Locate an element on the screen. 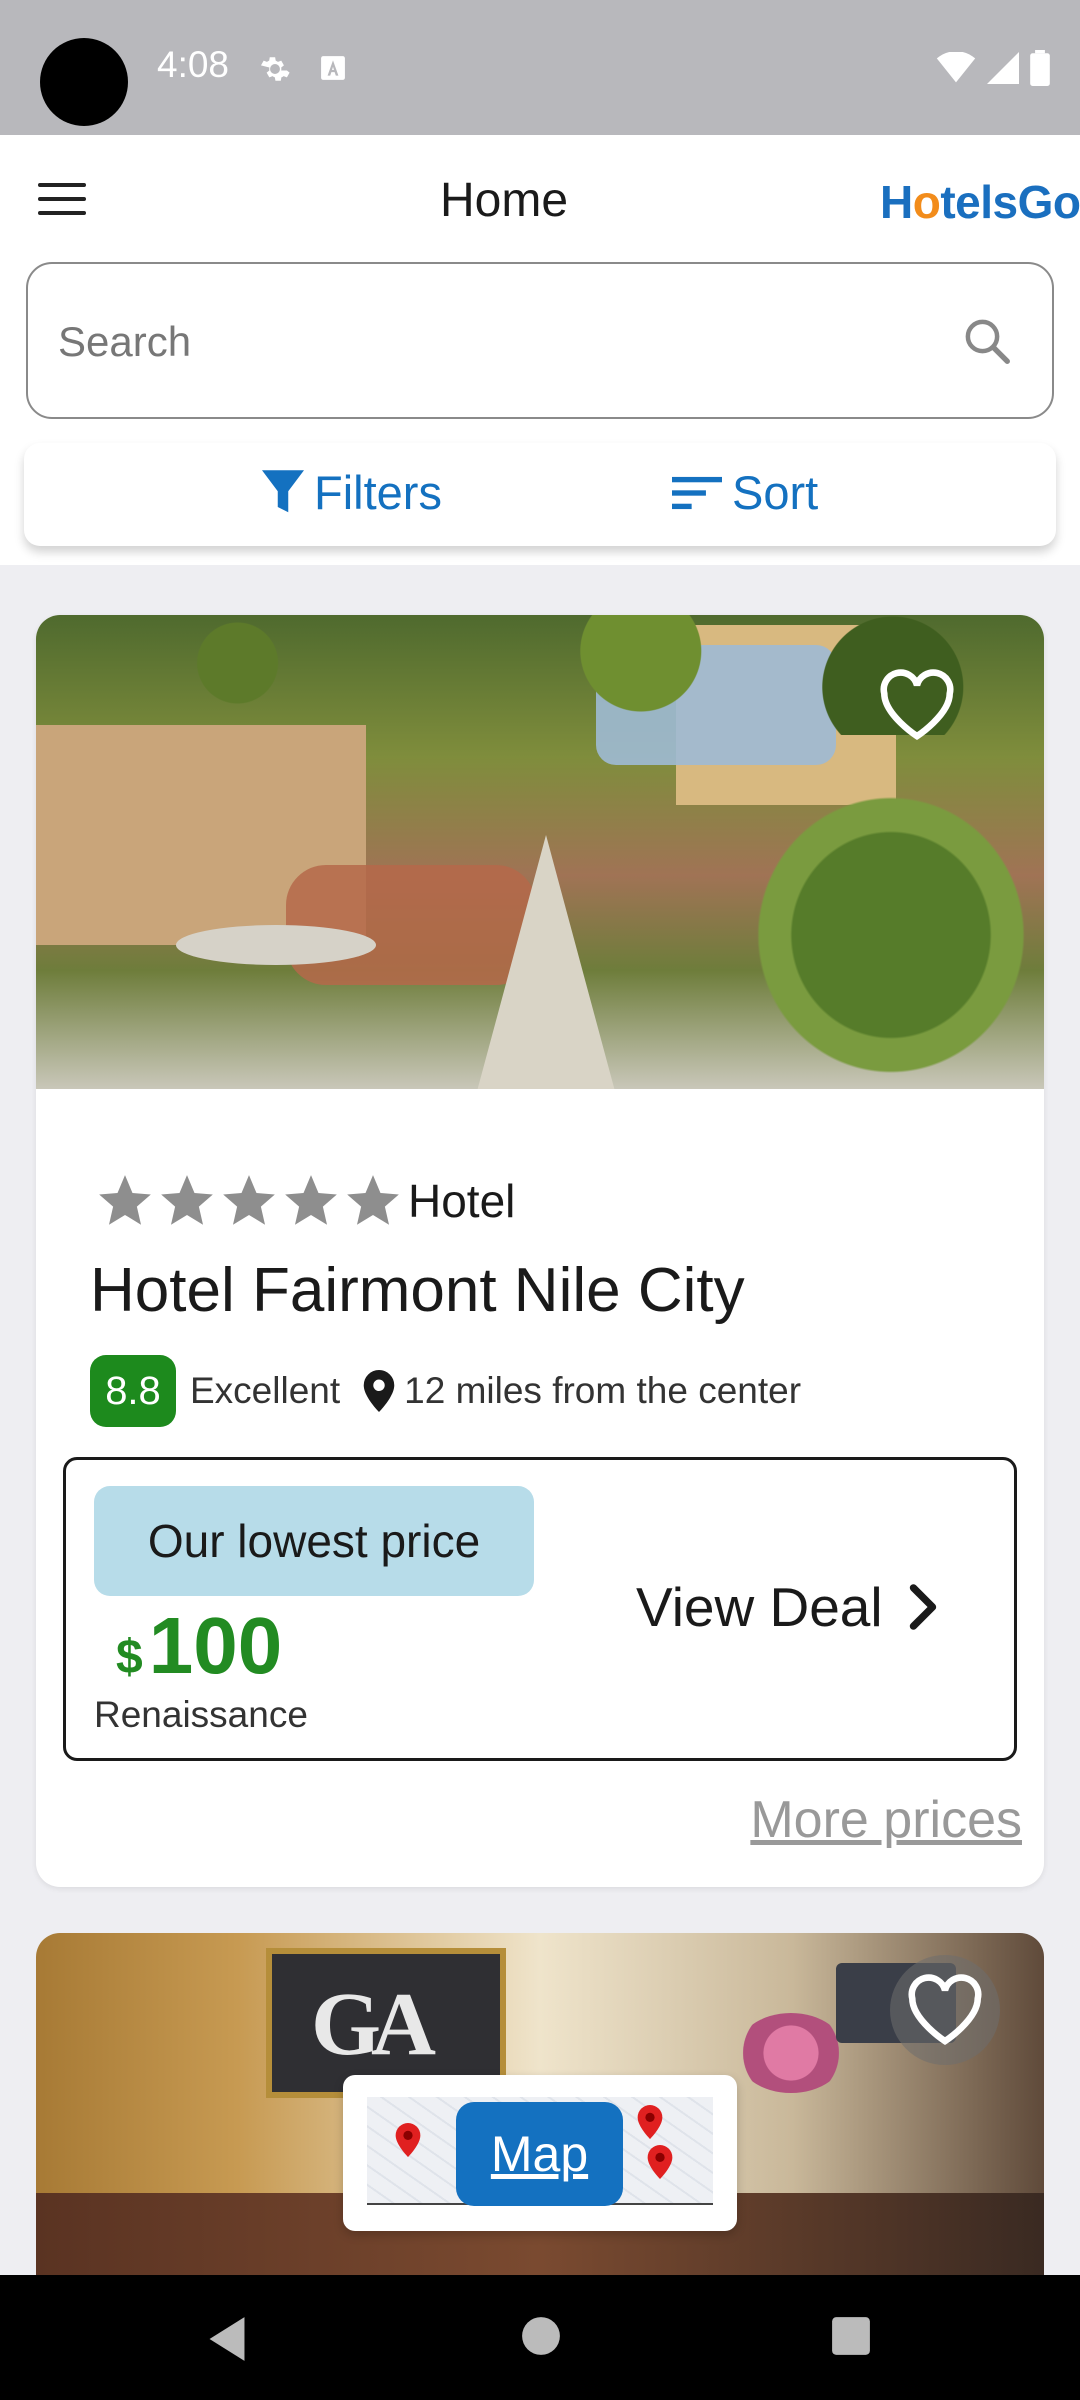 The image size is (1080, 2400). property-type: Hotel is located at coordinates (462, 1201).